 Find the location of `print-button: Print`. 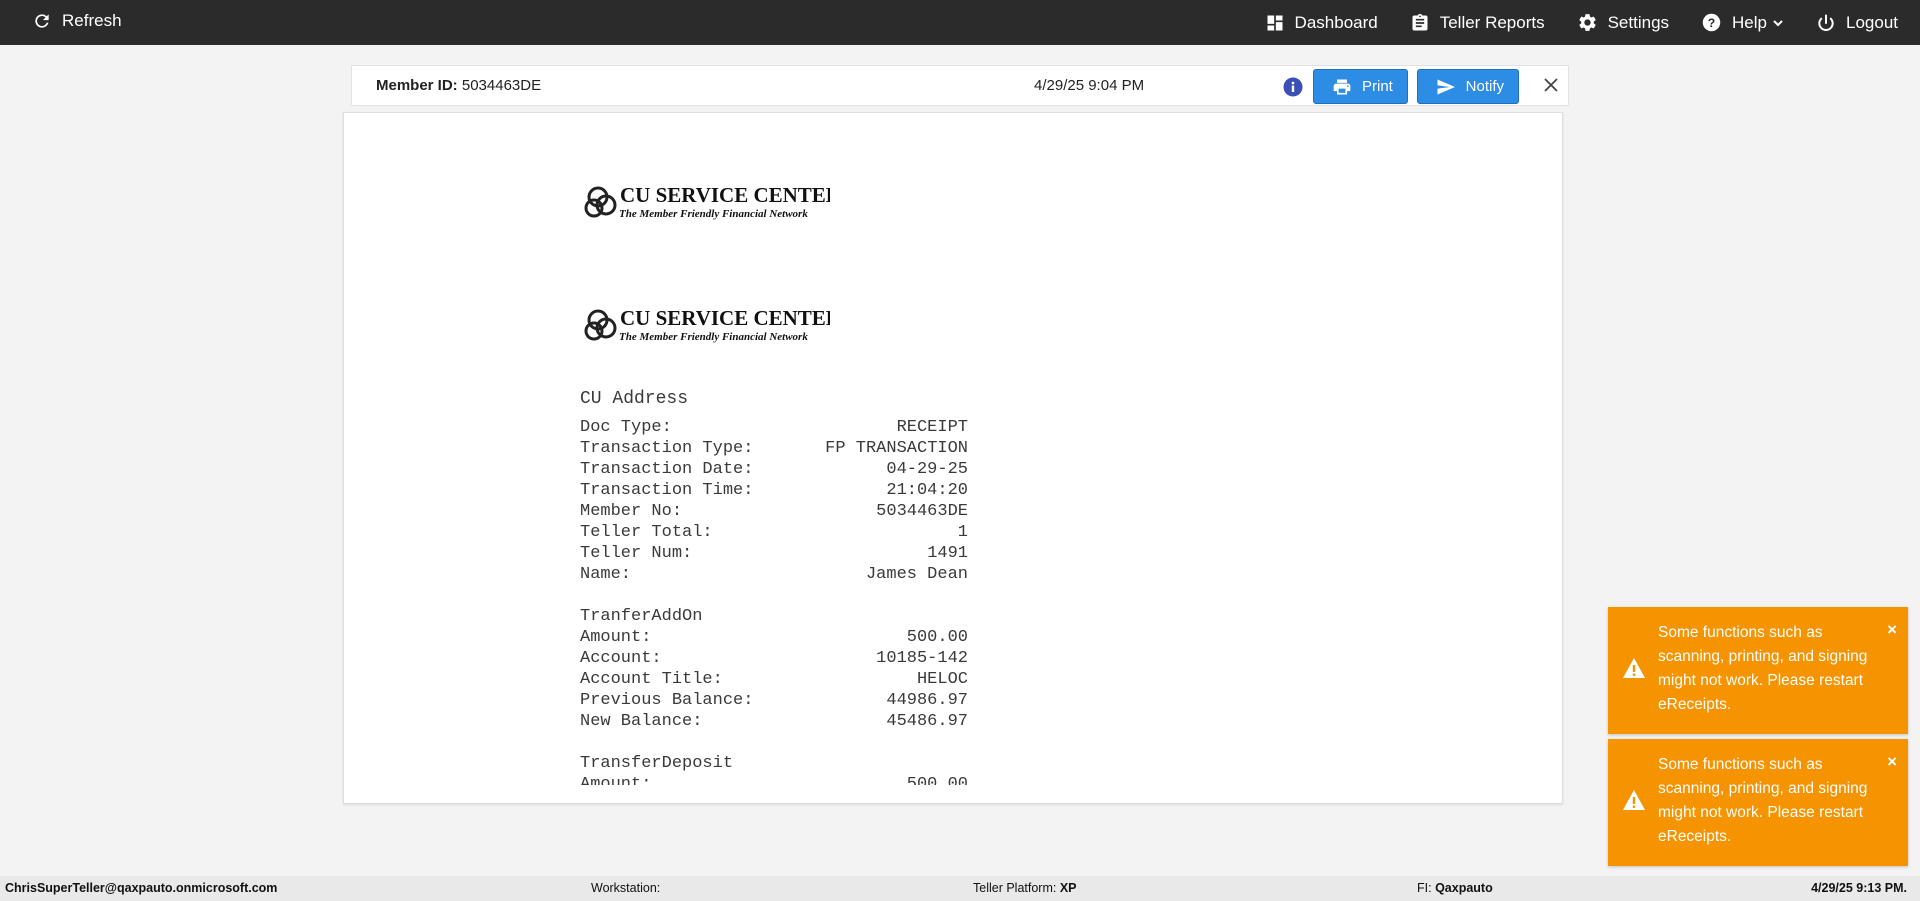

print-button: Print is located at coordinates (1360, 86).